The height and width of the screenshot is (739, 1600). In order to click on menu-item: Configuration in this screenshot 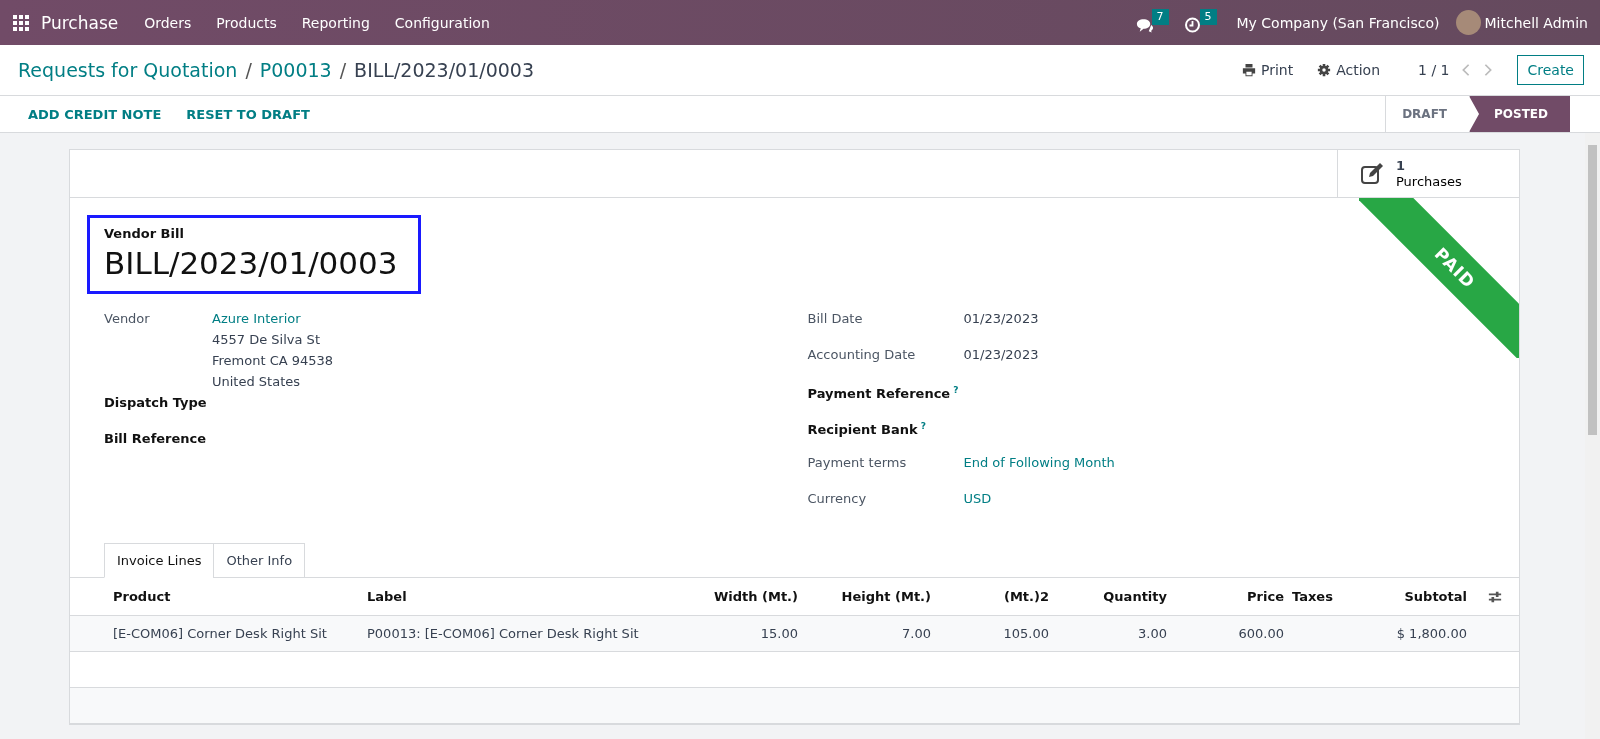, I will do `click(442, 22)`.